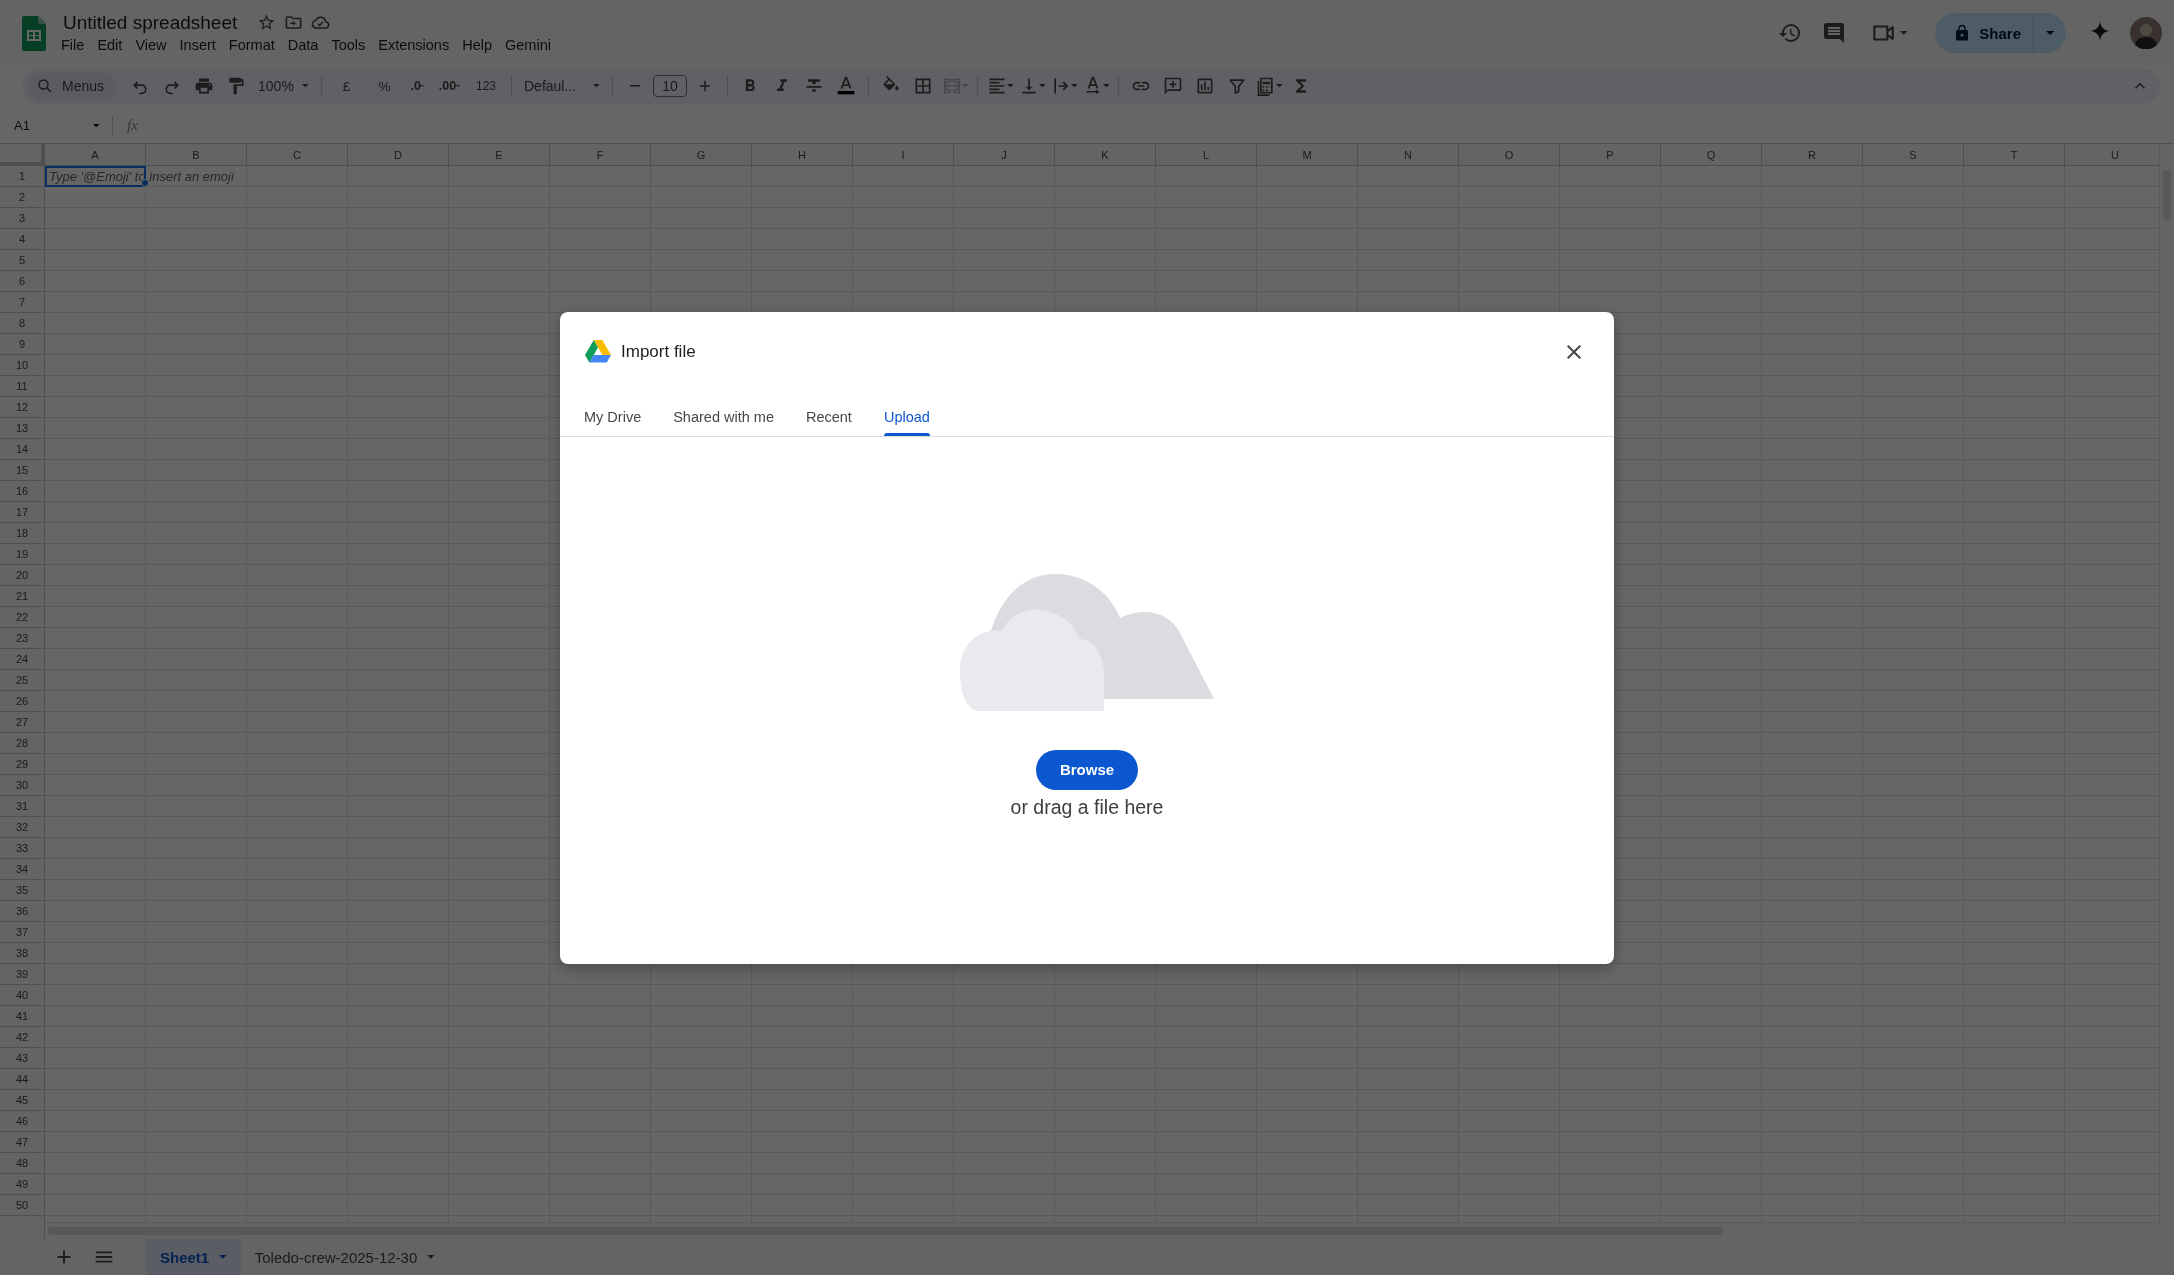 Image resolution: width=2174 pixels, height=1275 pixels. Describe the element at coordinates (846, 86) in the screenshot. I see `text-color-icon` at that location.